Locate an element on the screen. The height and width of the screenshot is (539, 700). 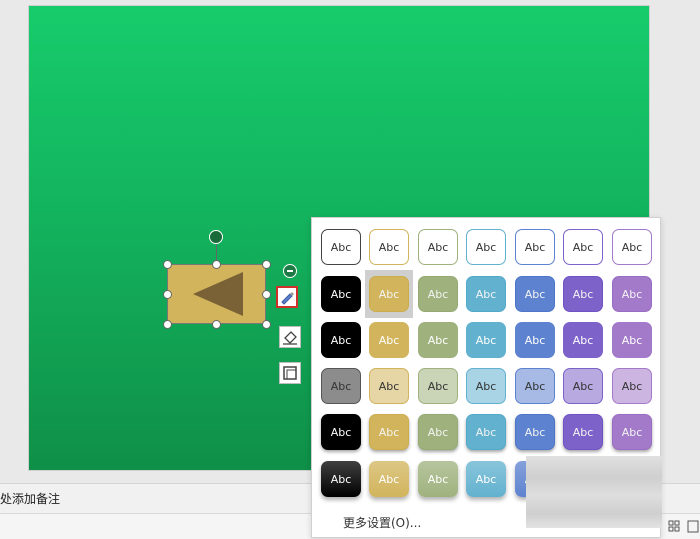
resize-handle-bl is located at coordinates (167, 324).